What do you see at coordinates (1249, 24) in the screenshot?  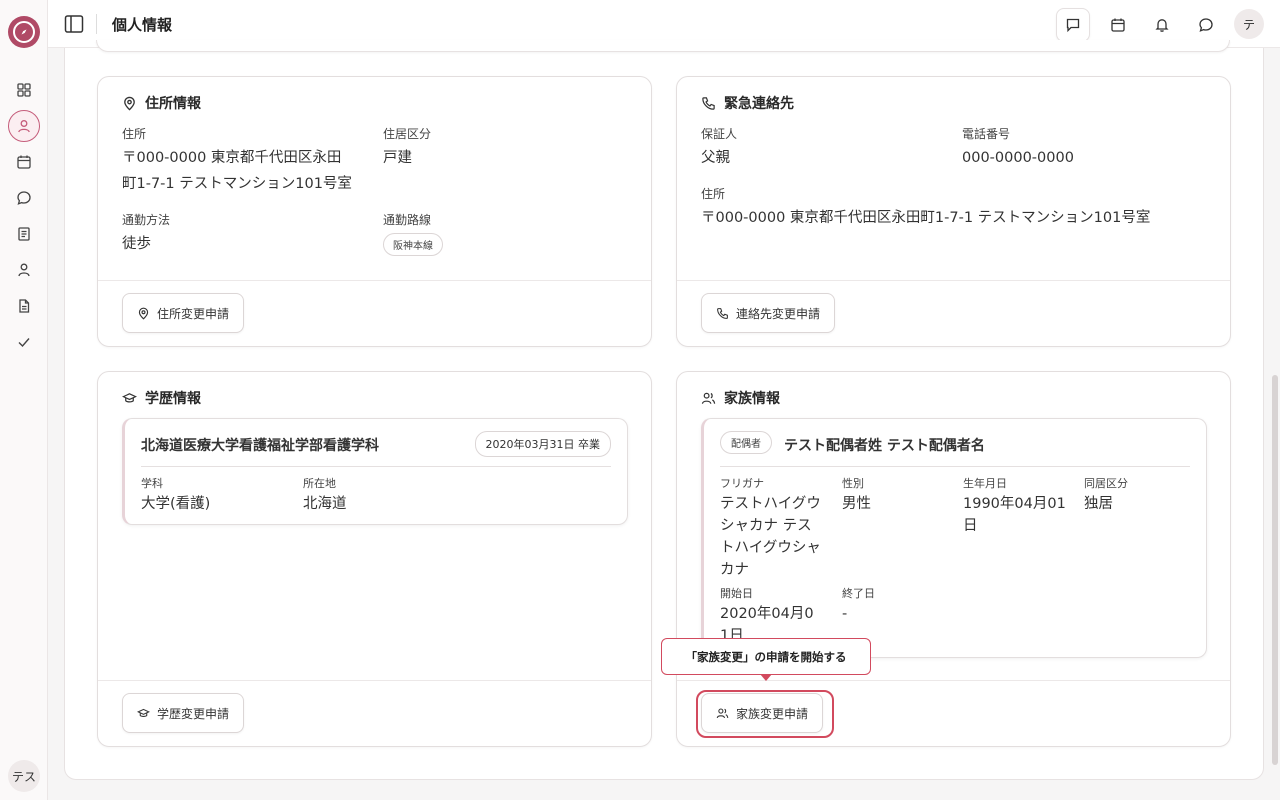 I see `user-avatar: テ` at bounding box center [1249, 24].